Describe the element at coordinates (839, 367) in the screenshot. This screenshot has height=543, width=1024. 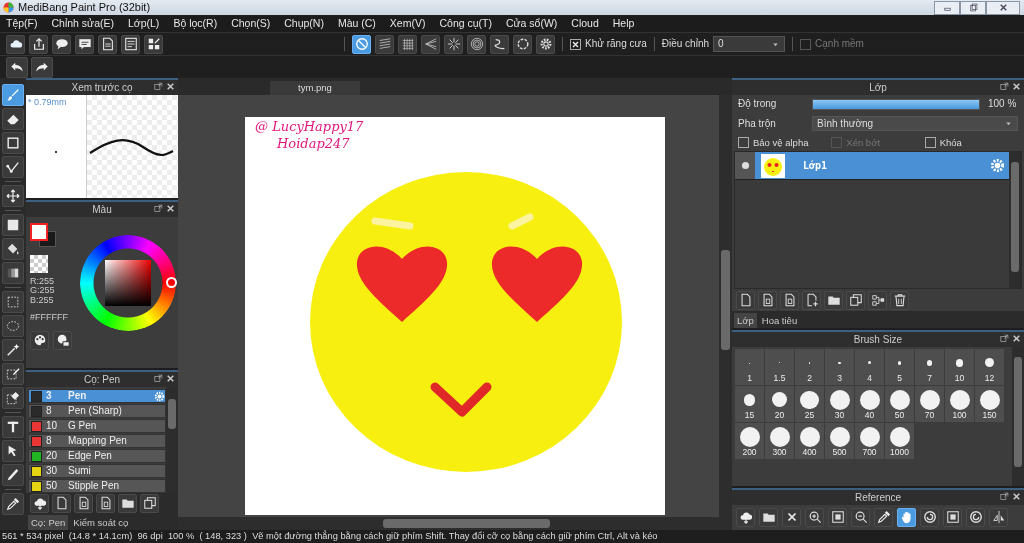
I see `brush-size-tile: 3` at that location.